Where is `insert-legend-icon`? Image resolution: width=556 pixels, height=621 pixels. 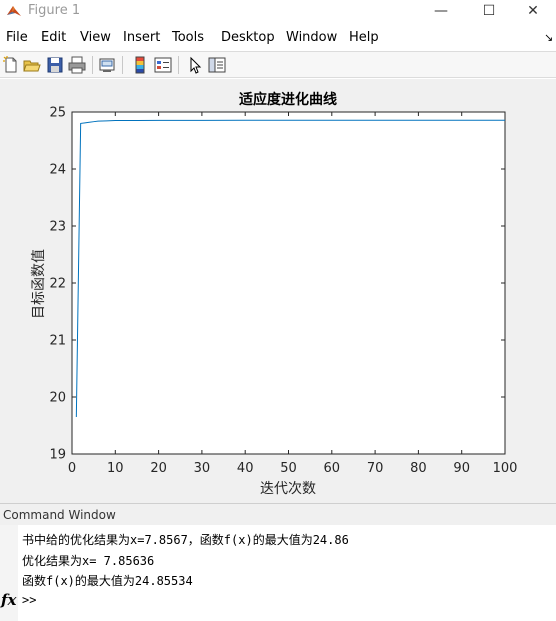 insert-legend-icon is located at coordinates (163, 65).